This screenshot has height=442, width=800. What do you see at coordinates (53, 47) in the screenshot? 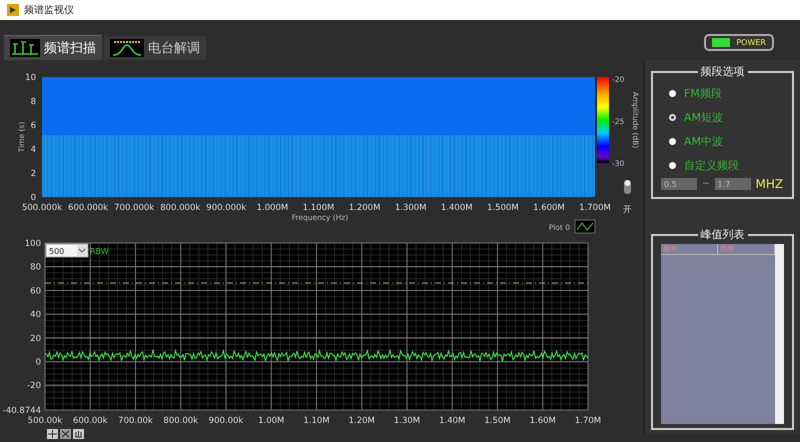
I see `tab: 频谱扫描` at bounding box center [53, 47].